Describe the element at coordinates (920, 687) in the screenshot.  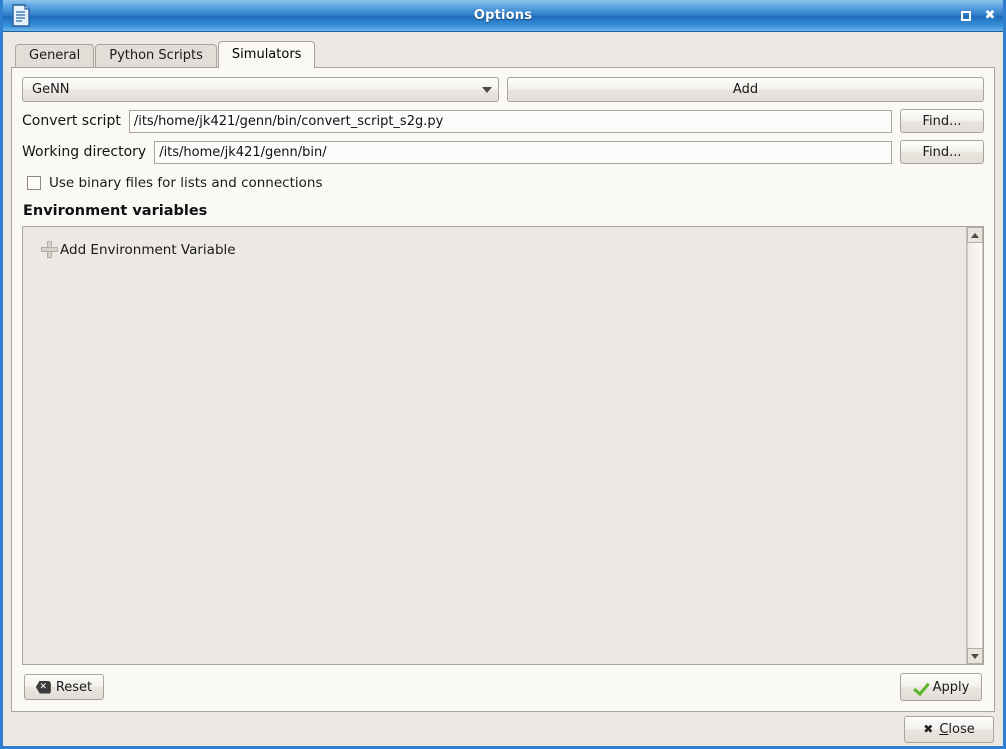
I see `checkmark-icon` at that location.